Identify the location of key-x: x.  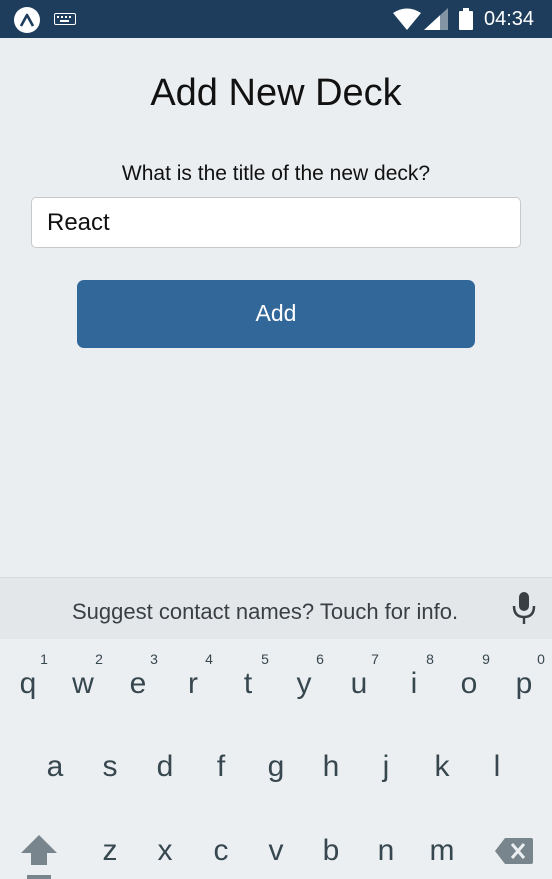
(165, 851).